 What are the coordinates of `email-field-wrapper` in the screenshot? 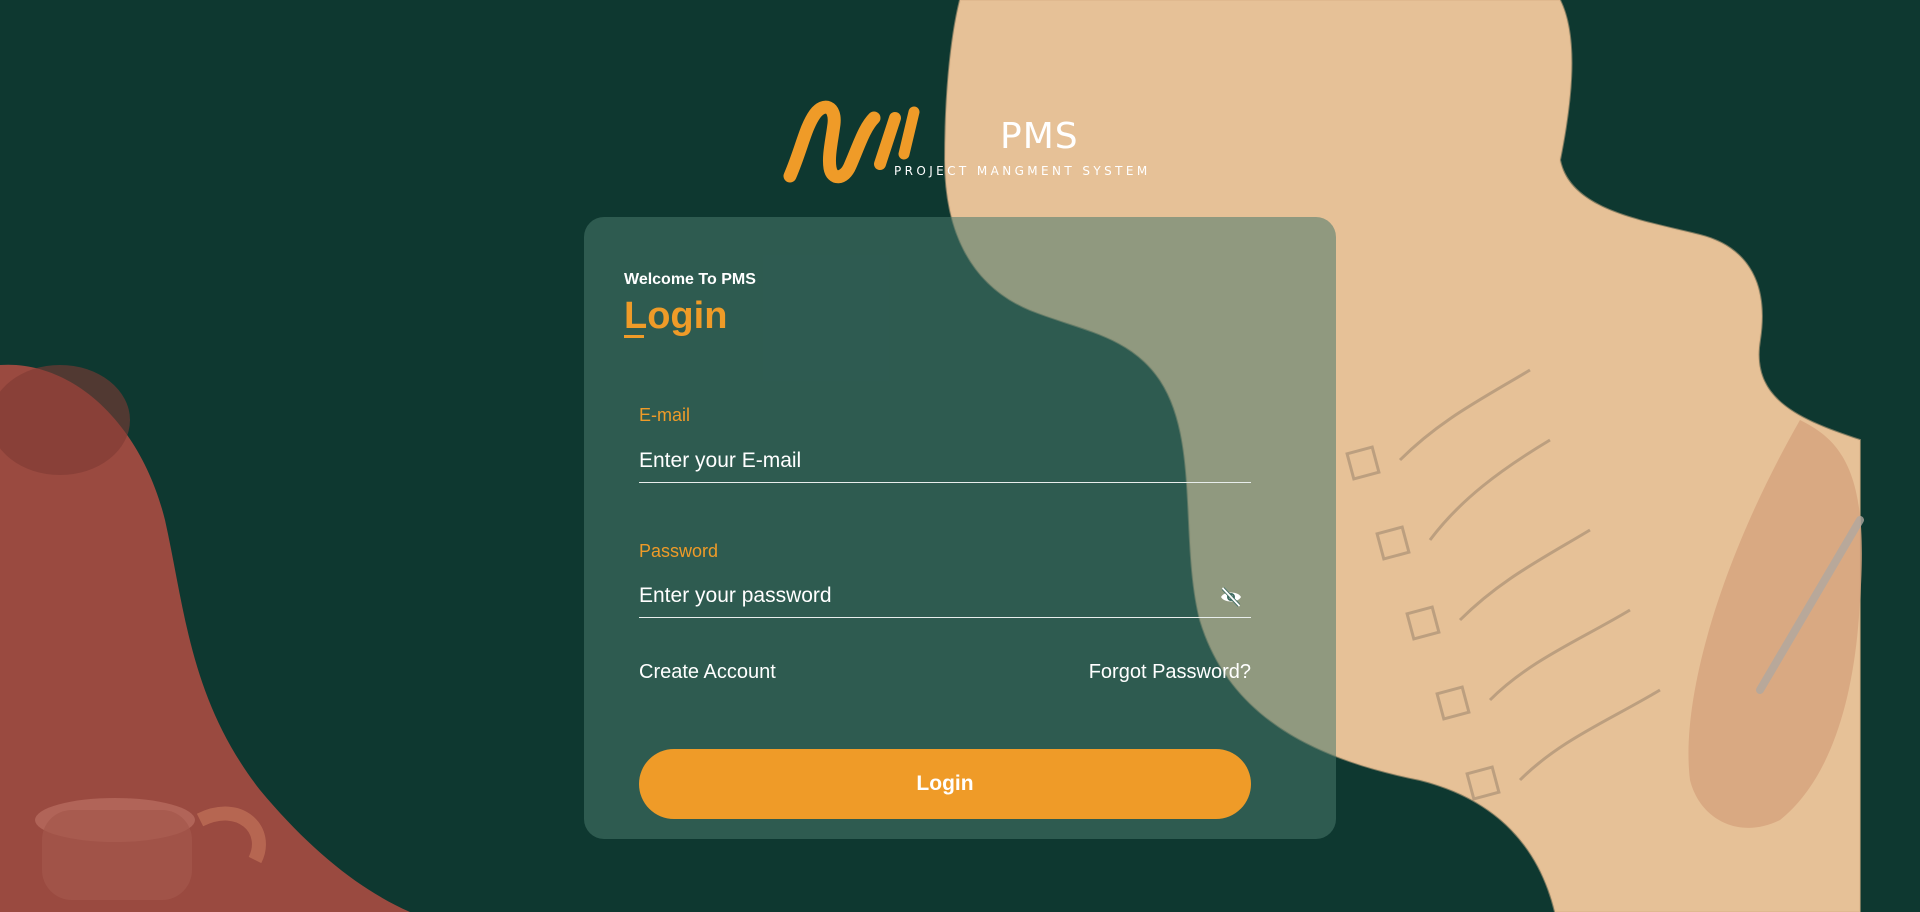 It's located at (945, 462).